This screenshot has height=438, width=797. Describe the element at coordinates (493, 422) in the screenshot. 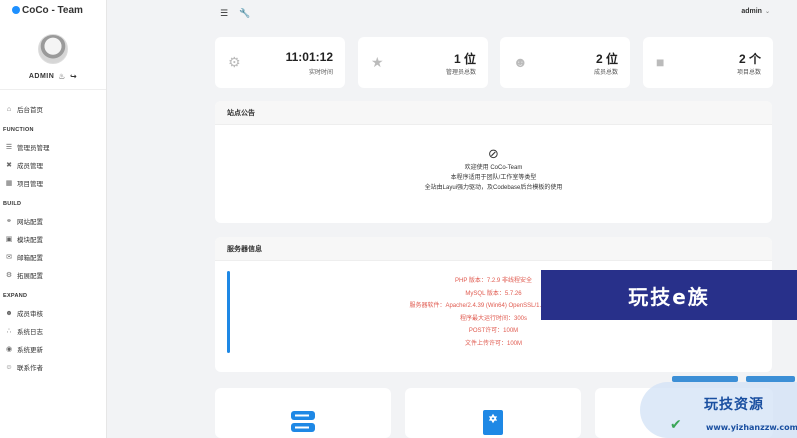

I see `book-icon` at that location.